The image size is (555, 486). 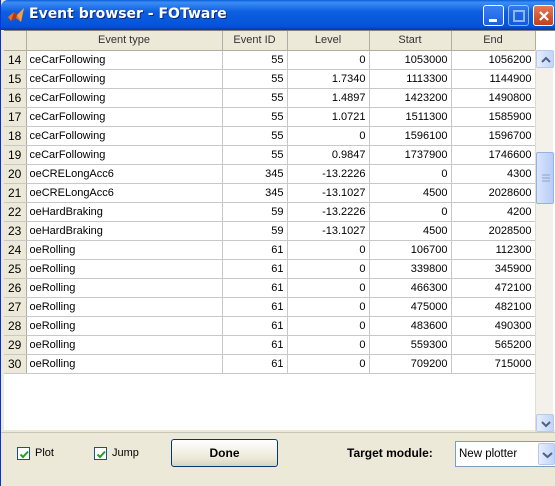 What do you see at coordinates (255, 212) in the screenshot?
I see `cell-event-id: 59` at bounding box center [255, 212].